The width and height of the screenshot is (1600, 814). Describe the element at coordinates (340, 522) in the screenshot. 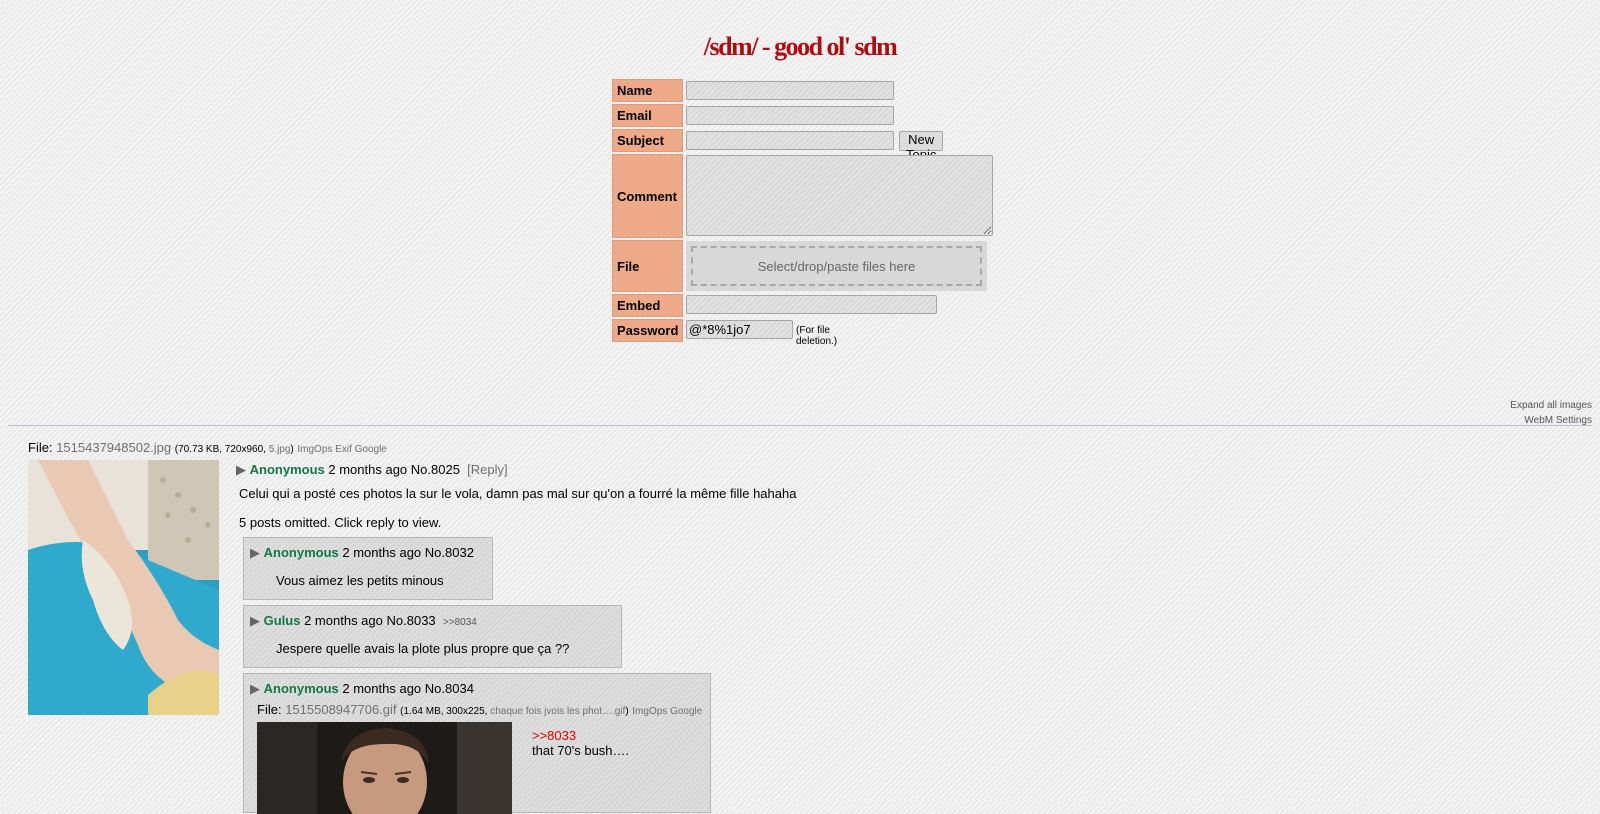

I see `omitted-posts-notice: 5 posts omitted. Click reply to view.` at that location.